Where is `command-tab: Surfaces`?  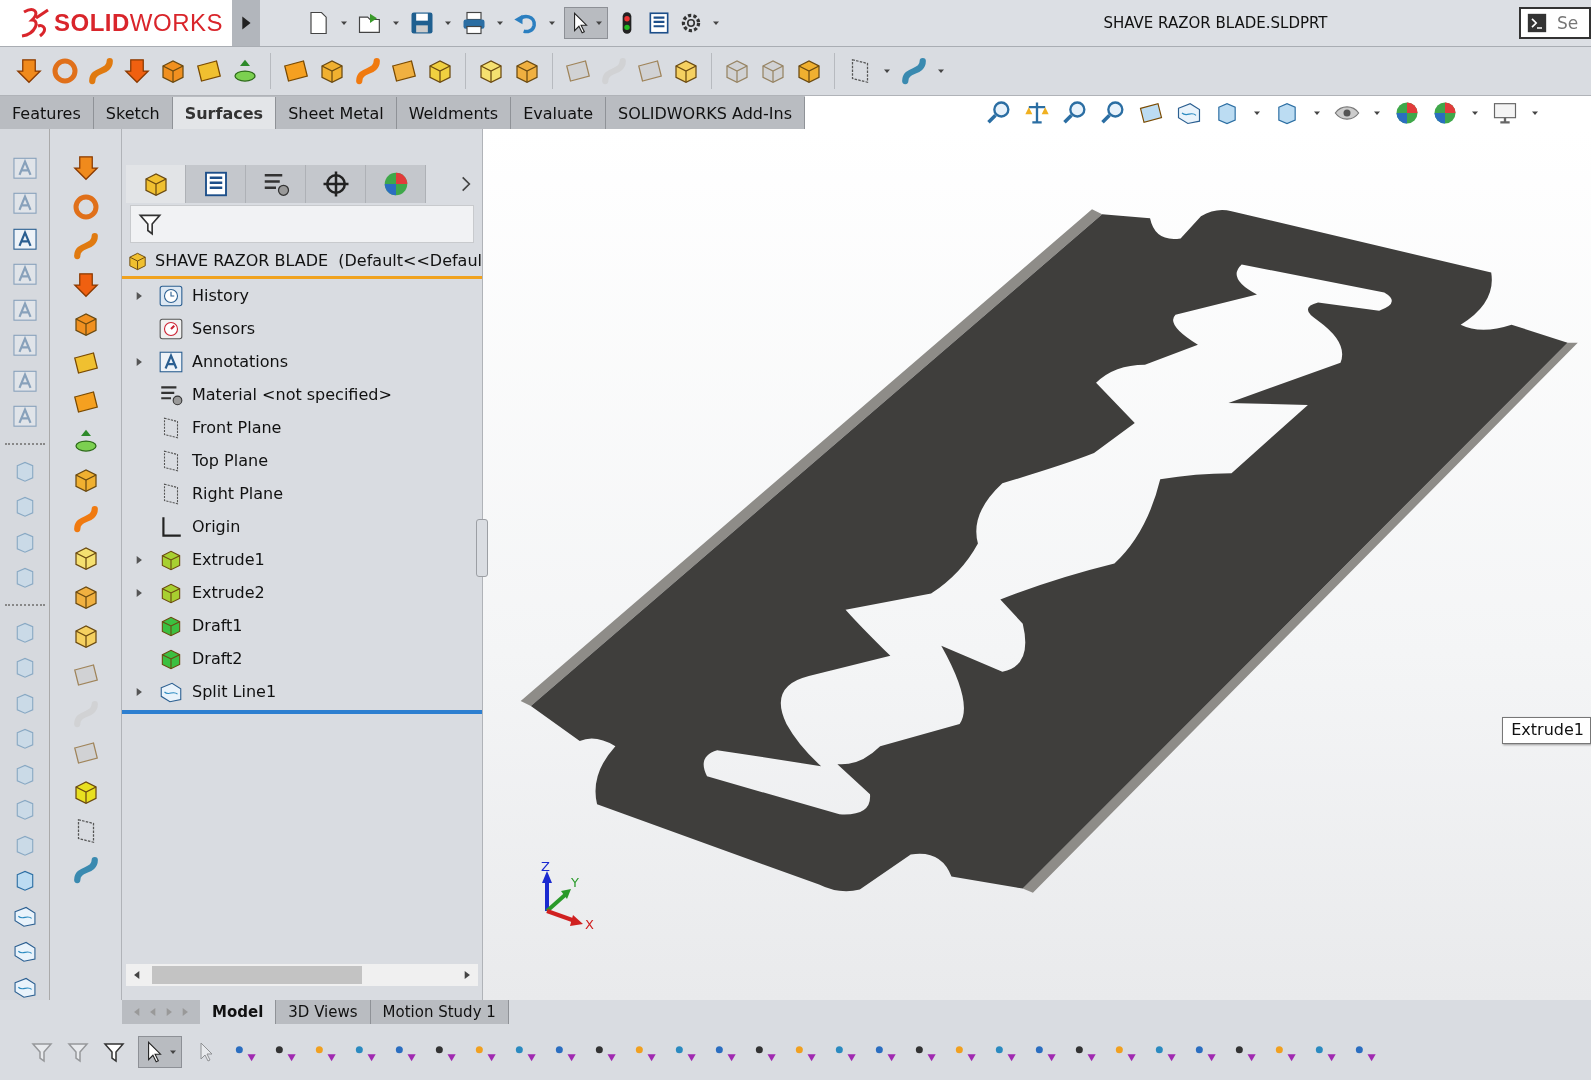
command-tab: Surfaces is located at coordinates (224, 113).